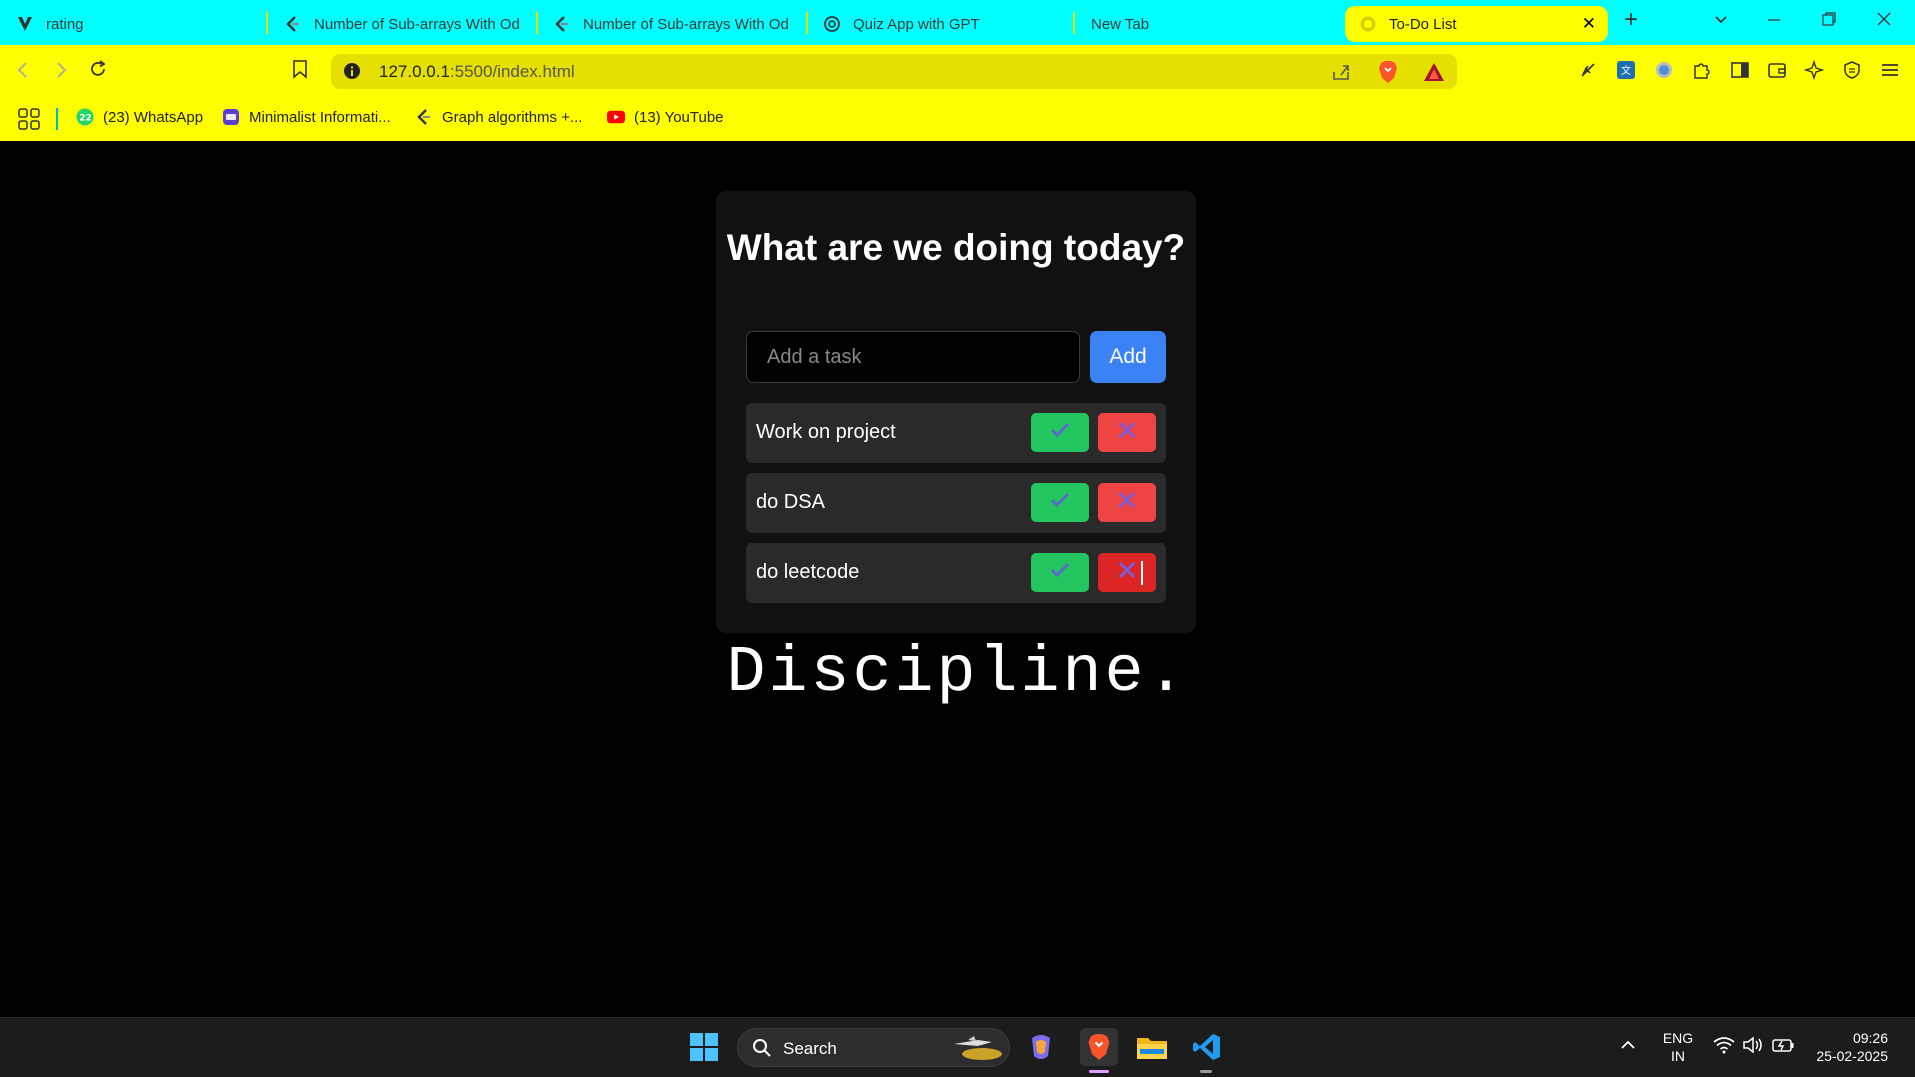  I want to click on forward-icon, so click(61, 72).